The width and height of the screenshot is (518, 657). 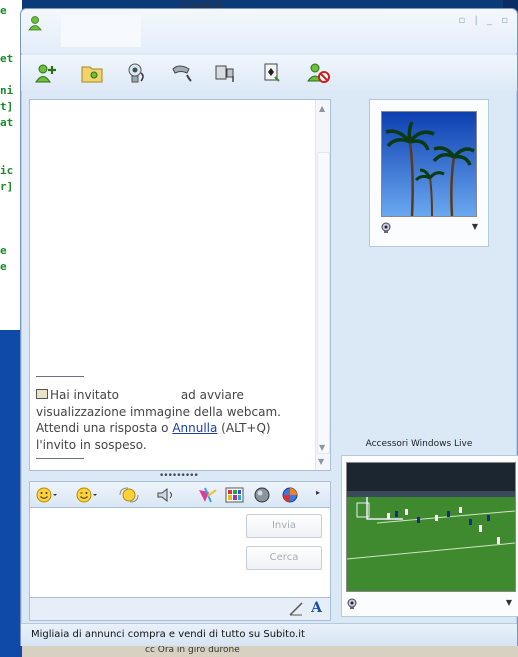 What do you see at coordinates (35, 23) in the screenshot?
I see `messenger-buddy-icon` at bounding box center [35, 23].